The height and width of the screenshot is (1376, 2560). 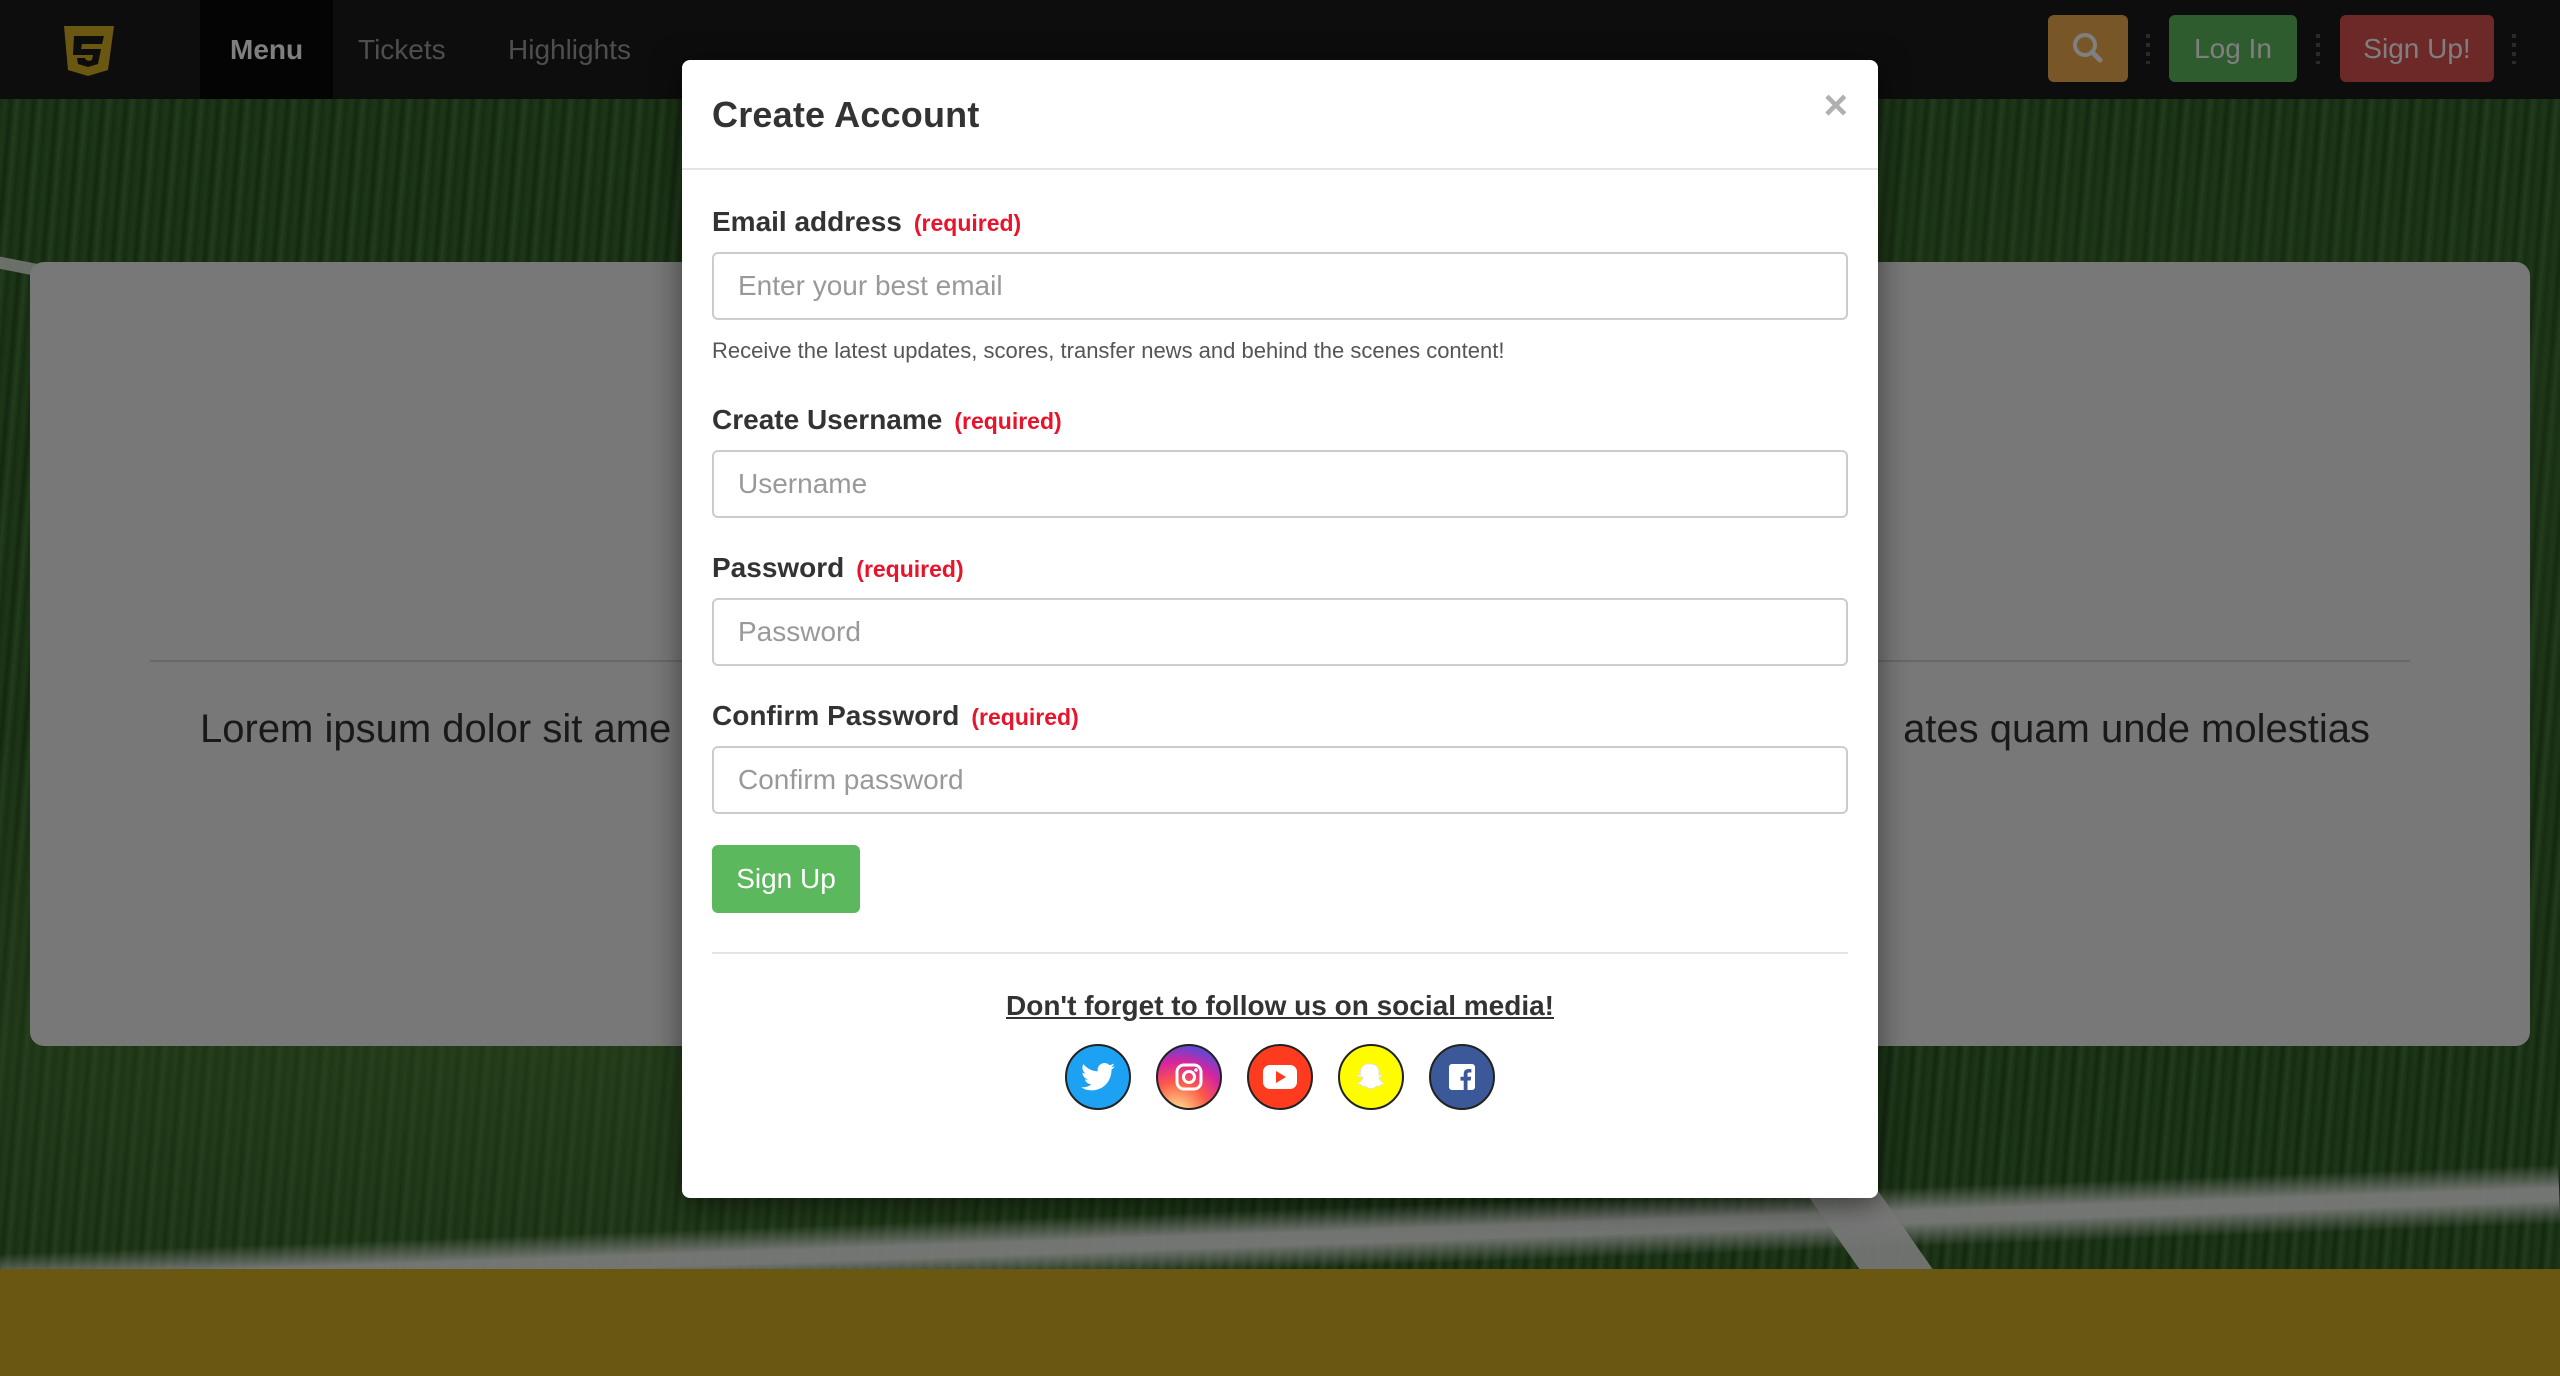 What do you see at coordinates (807, 221) in the screenshot?
I see `email-label-text: Email address` at bounding box center [807, 221].